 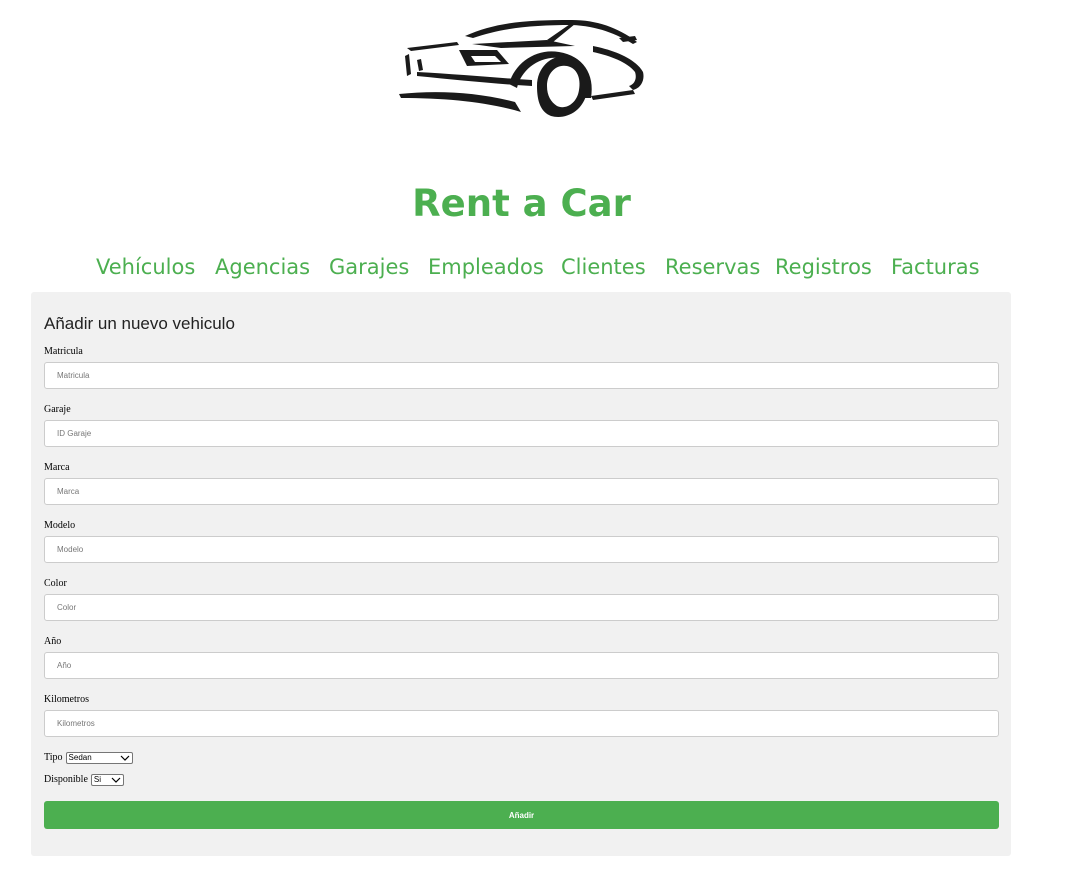 What do you see at coordinates (97, 779) in the screenshot?
I see `disponible-selected-value: Si` at bounding box center [97, 779].